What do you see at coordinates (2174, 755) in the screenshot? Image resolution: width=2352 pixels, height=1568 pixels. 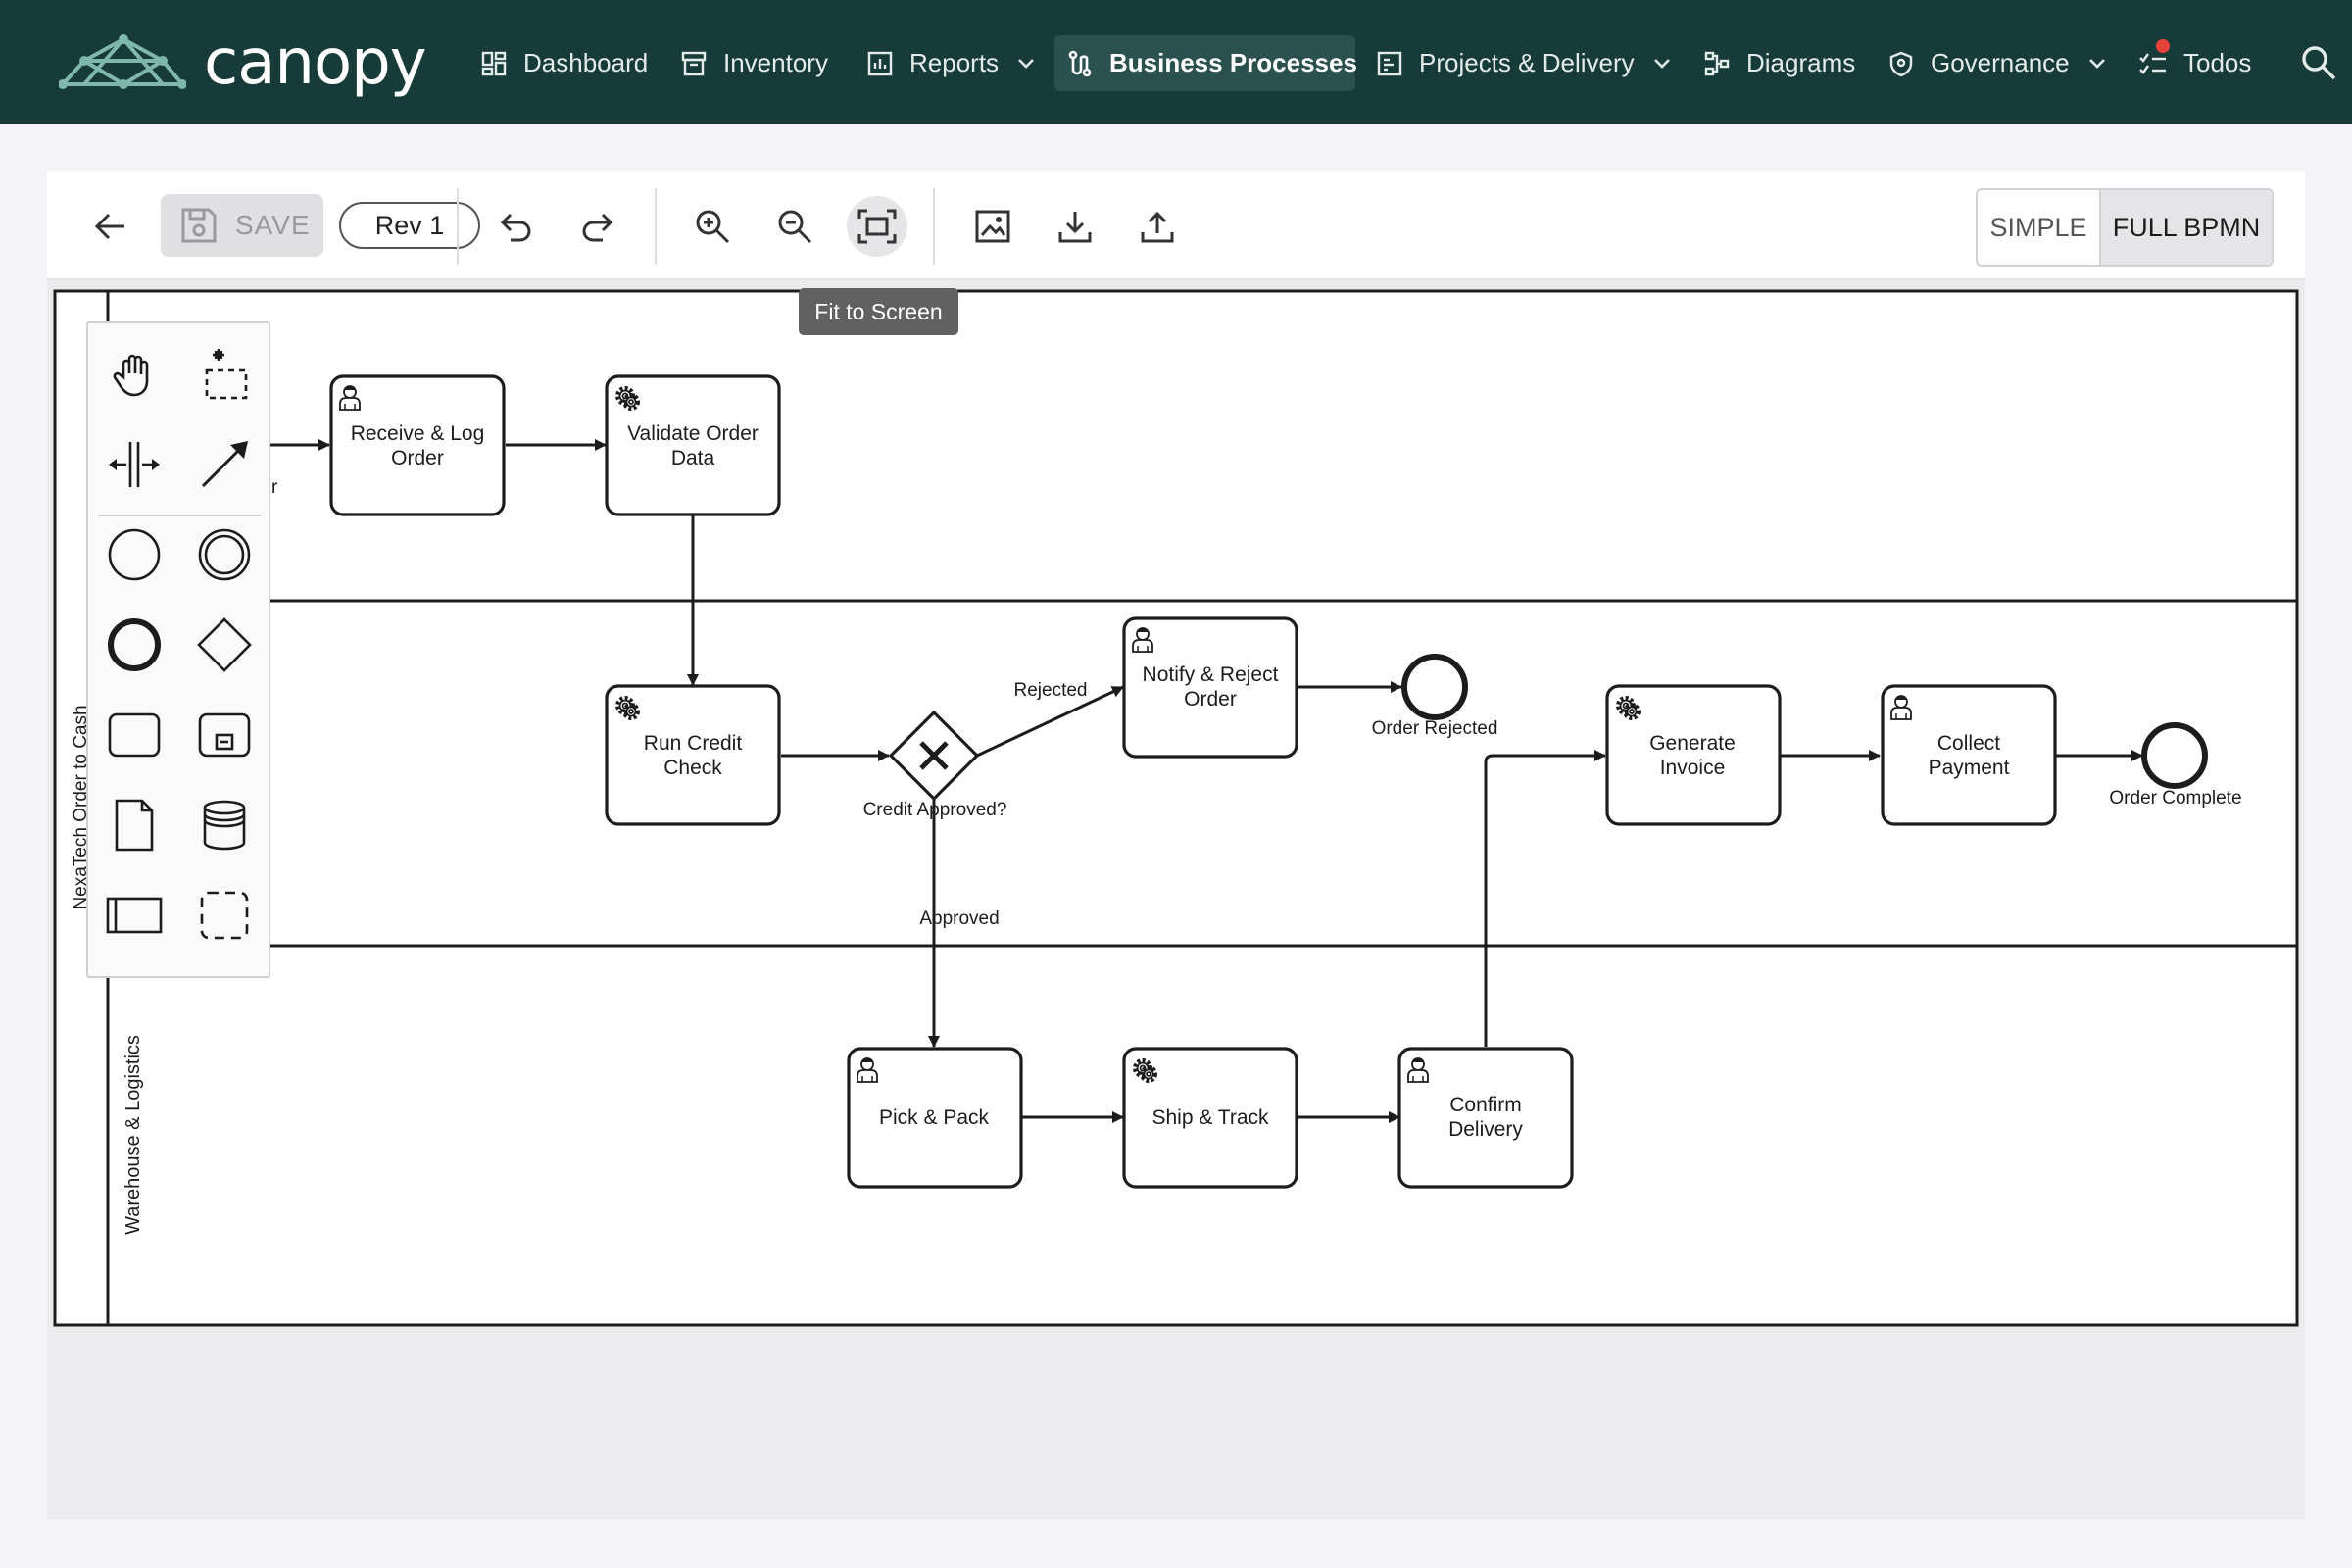 I see `end-event-order-complete` at bounding box center [2174, 755].